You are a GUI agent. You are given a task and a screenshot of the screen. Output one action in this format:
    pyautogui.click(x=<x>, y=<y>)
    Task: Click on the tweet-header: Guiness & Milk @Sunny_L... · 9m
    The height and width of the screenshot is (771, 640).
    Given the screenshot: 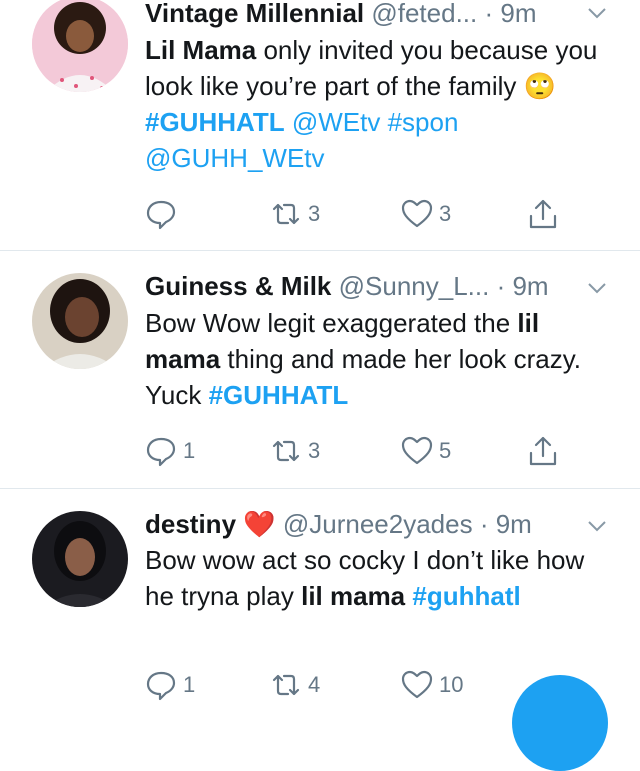 What is the action you would take?
    pyautogui.click(x=380, y=286)
    